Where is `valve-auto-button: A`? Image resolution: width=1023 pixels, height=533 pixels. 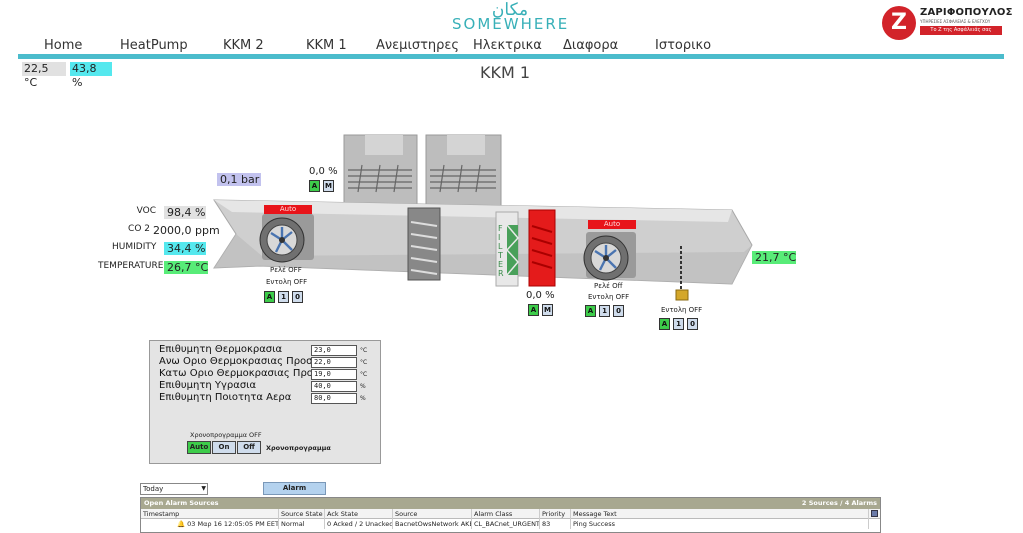
valve-auto-button: A is located at coordinates (533, 310).